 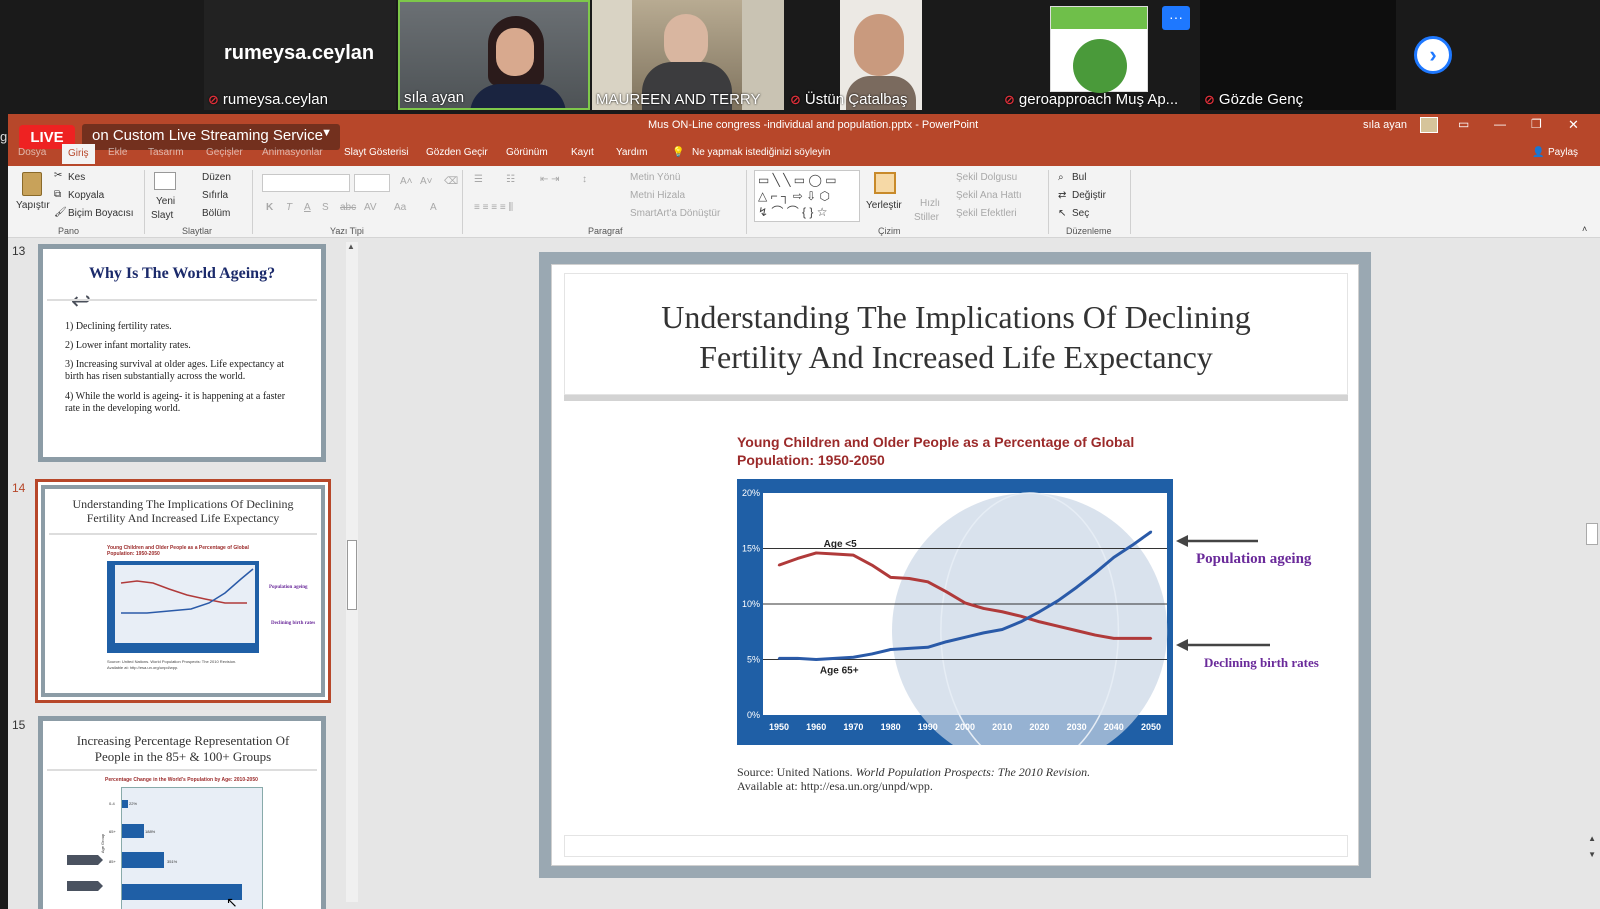 I want to click on font-size-select, so click(x=372, y=183).